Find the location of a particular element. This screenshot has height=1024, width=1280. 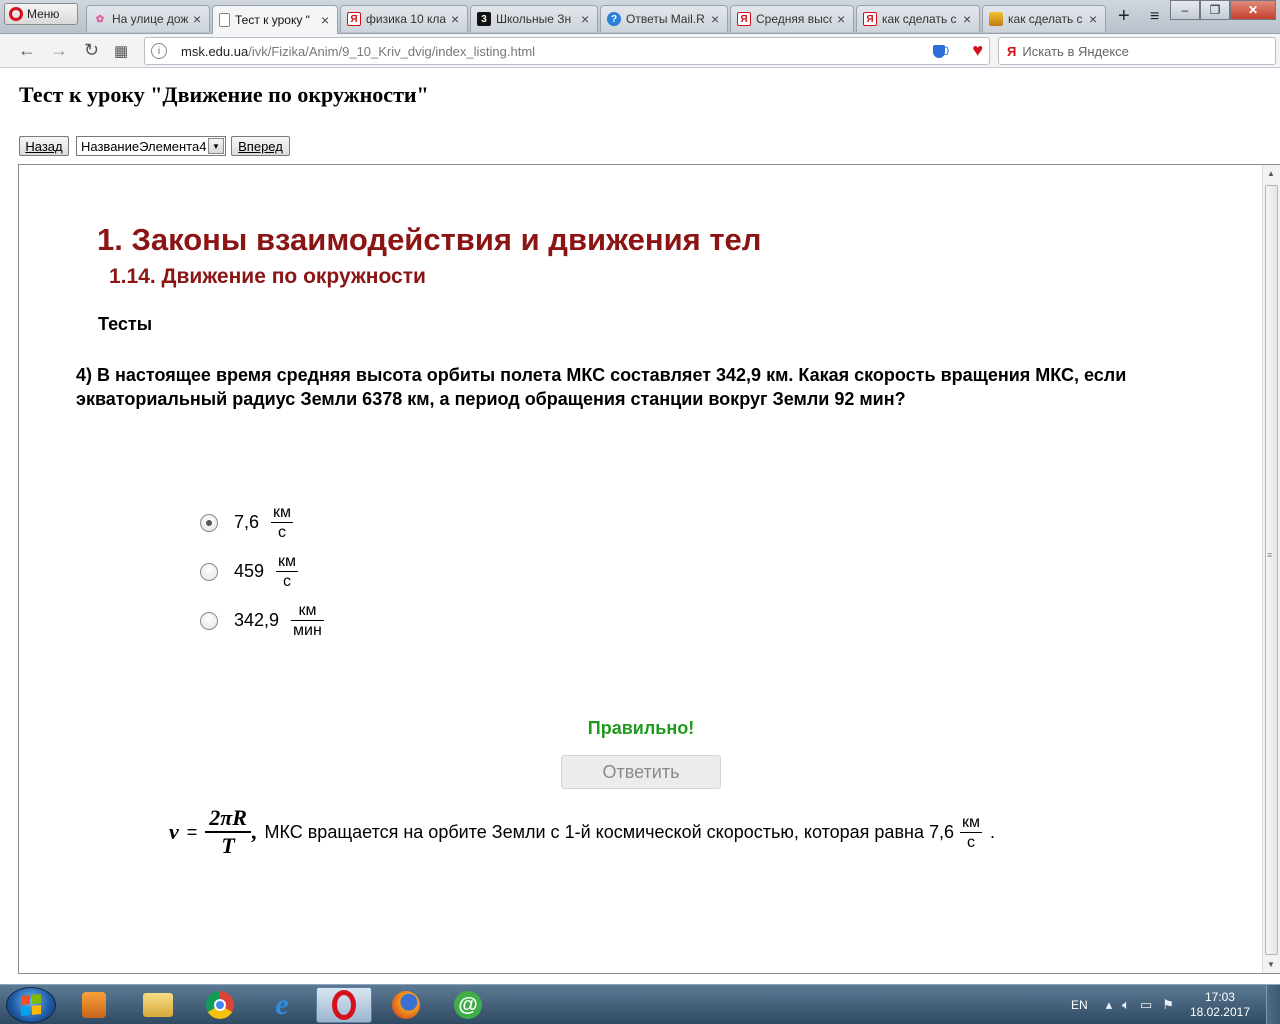

network-icon: ▭ is located at coordinates (1146, 1005).